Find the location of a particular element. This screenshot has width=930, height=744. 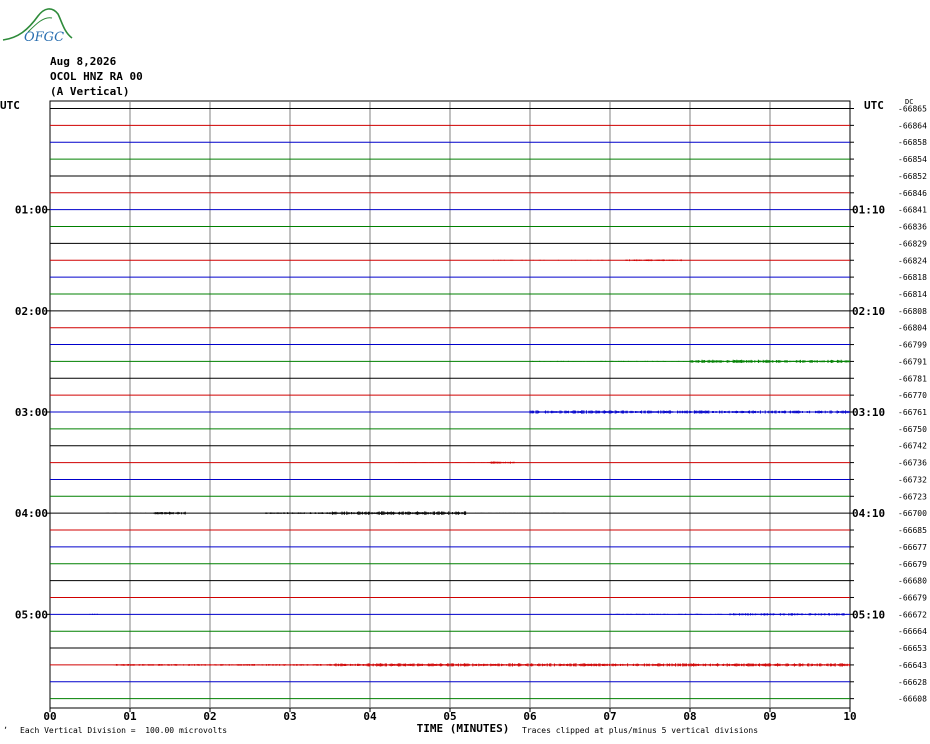

dc-offset-label: -66723 is located at coordinates (912, 496).